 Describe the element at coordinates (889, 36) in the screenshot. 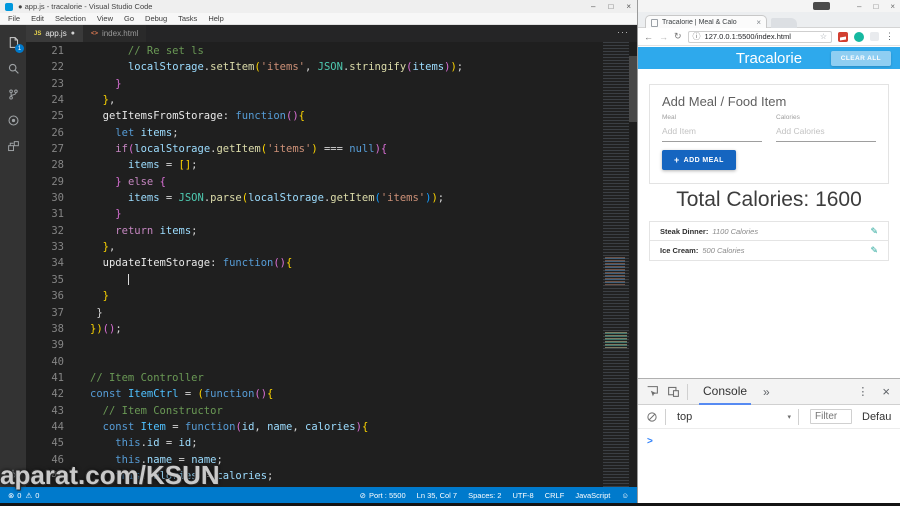

I see `browser-menu-icon: ⋮` at that location.